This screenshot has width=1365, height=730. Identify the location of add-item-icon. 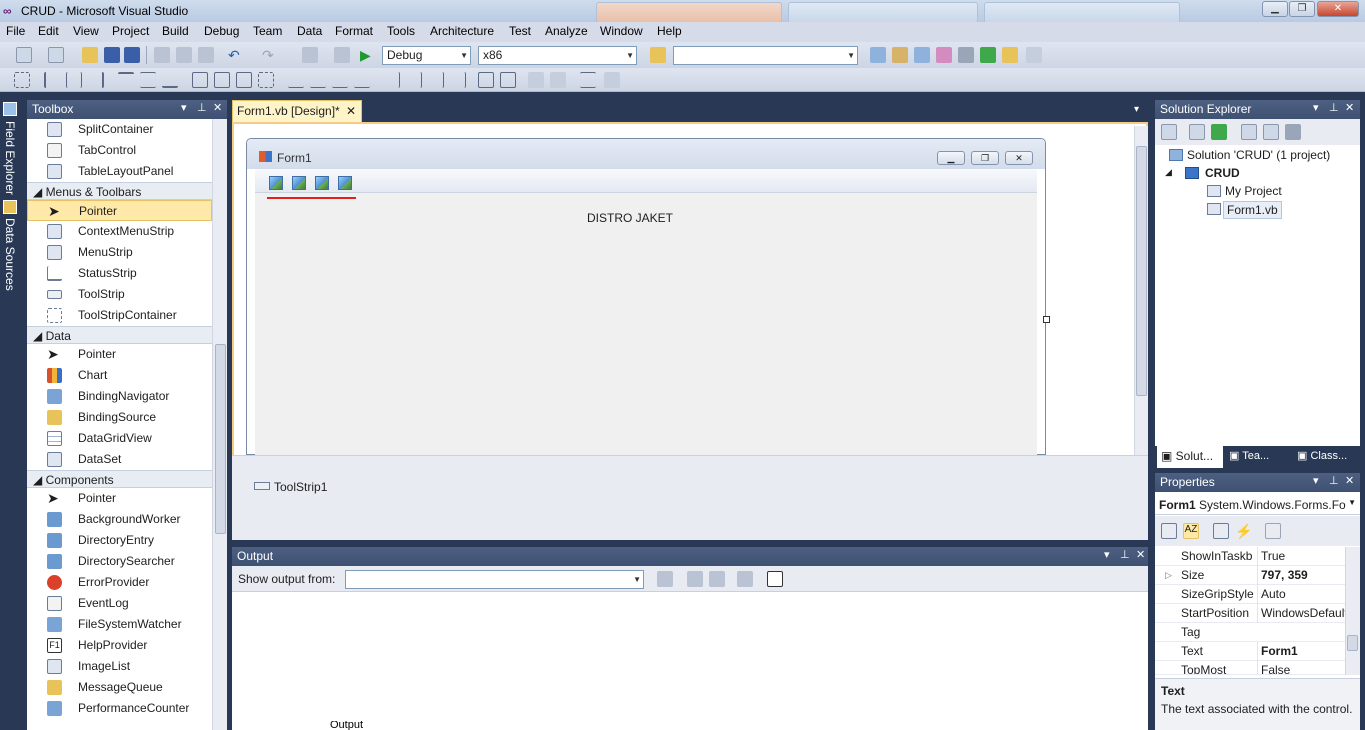
(56, 55).